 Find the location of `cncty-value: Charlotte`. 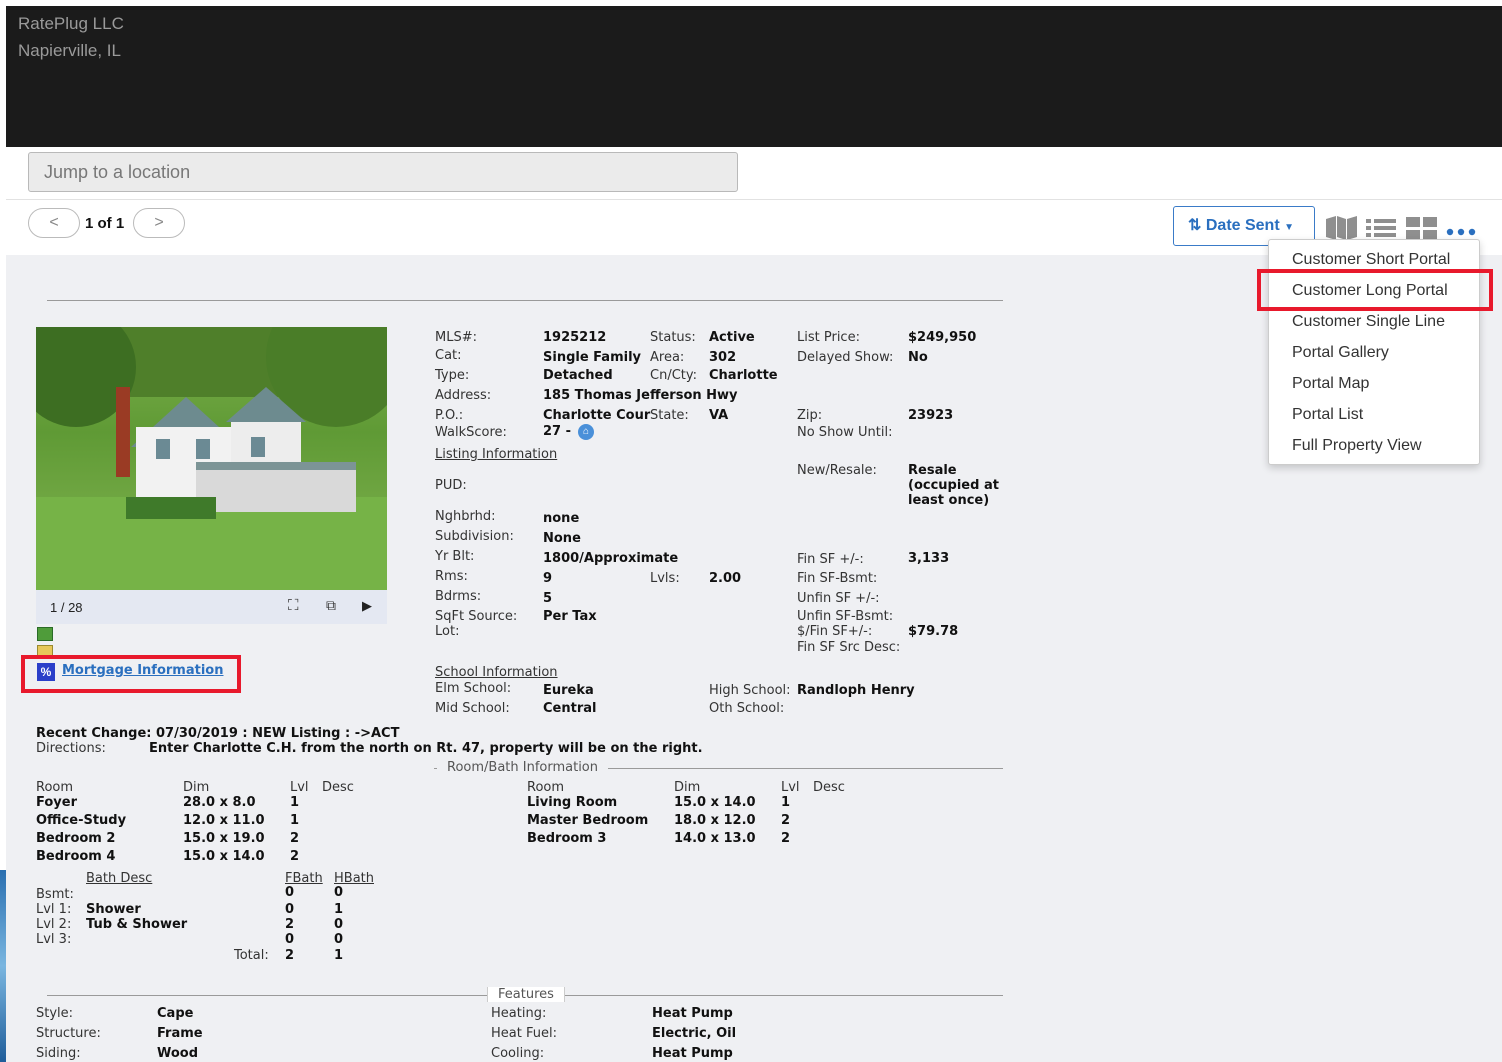

cncty-value: Charlotte is located at coordinates (743, 375).